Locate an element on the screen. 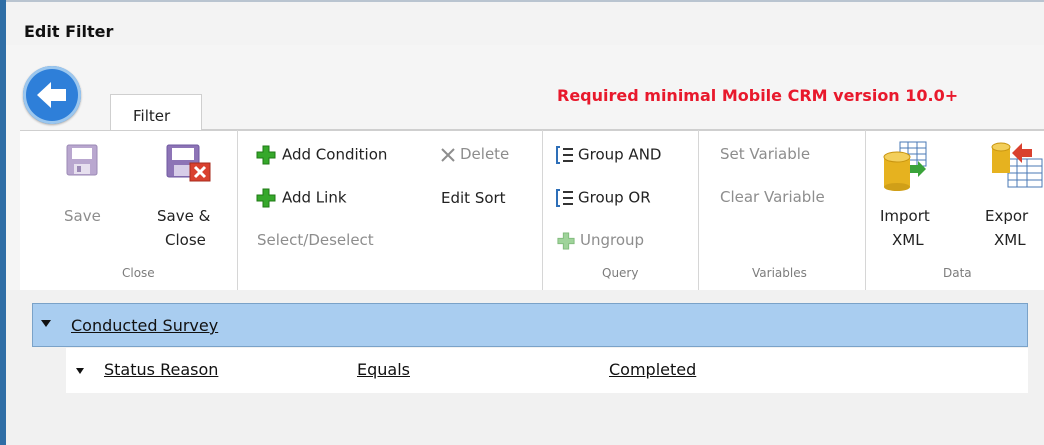 The image size is (1044, 445). edit-sort-button: Edit Sort is located at coordinates (473, 198).